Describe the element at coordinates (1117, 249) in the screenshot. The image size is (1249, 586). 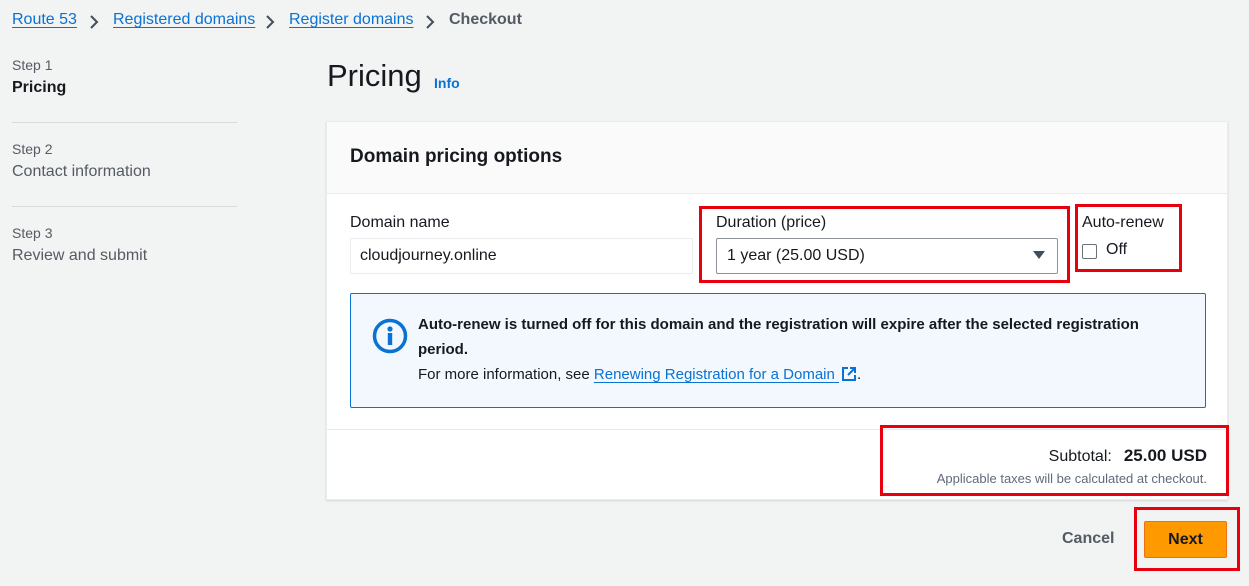
I see `auto-renew-state: Off` at that location.